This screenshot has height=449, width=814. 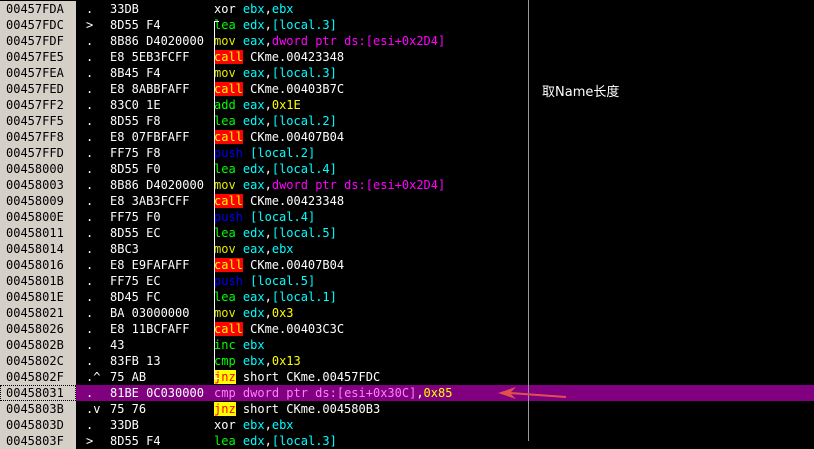 I want to click on instruction-row: 0045802C. 83FB 13 cmp ebx,0x13, so click(x=407, y=361).